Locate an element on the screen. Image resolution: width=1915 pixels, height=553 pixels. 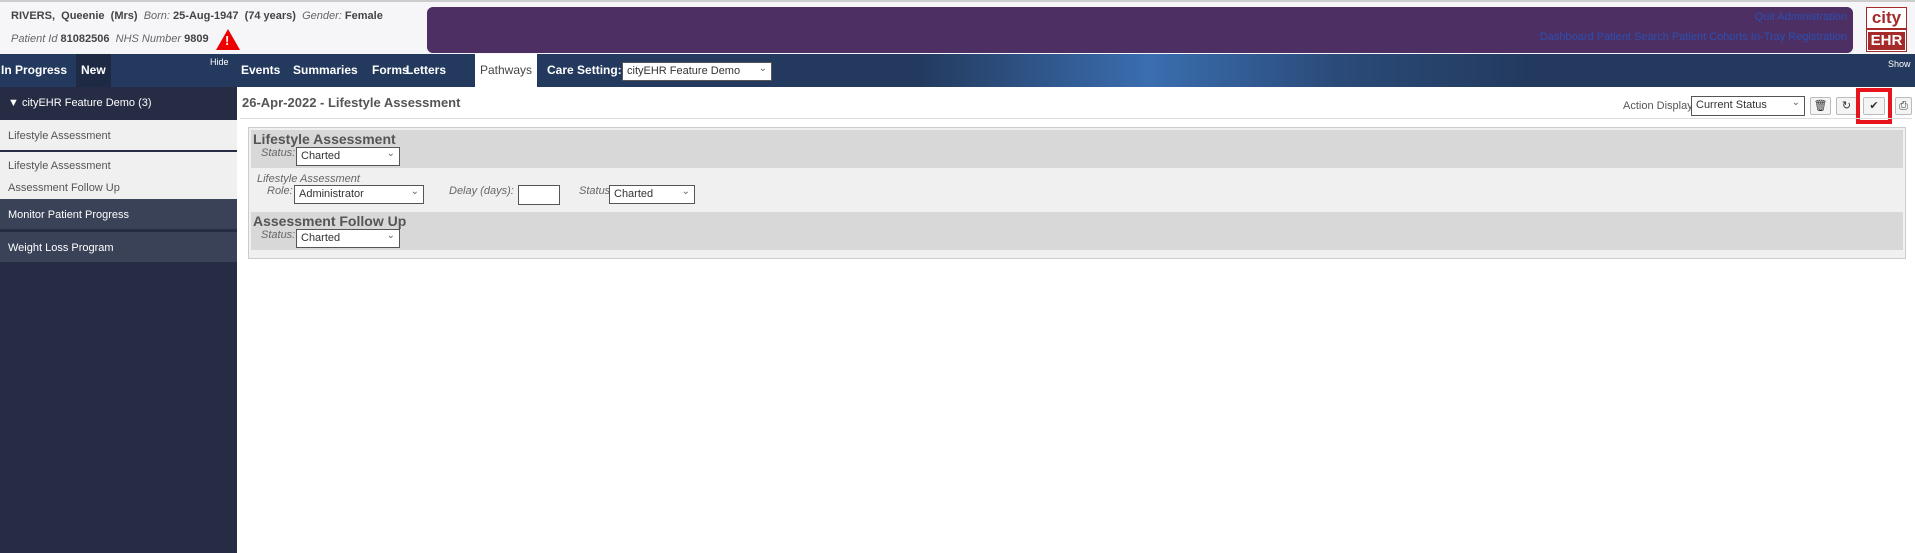
action-display-label: Action Display is located at coordinates (1658, 106).